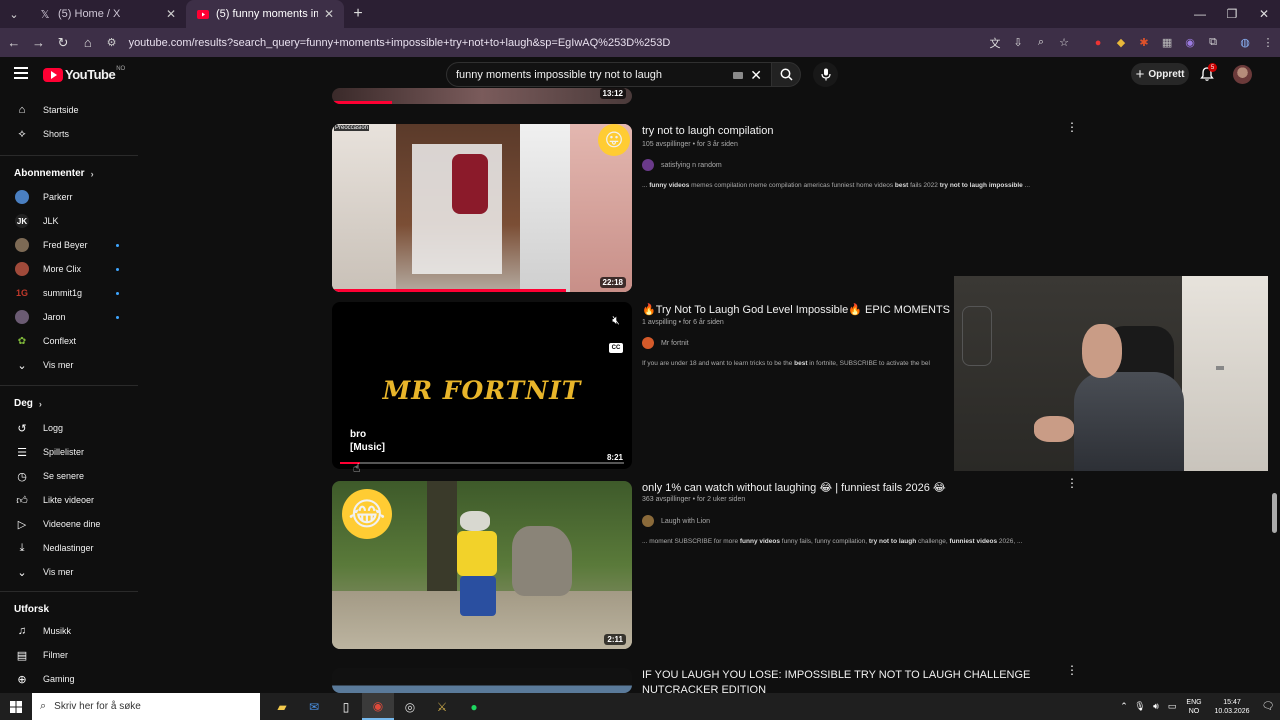  What do you see at coordinates (314, 706) in the screenshot?
I see `mail-icon: ✉` at bounding box center [314, 706].